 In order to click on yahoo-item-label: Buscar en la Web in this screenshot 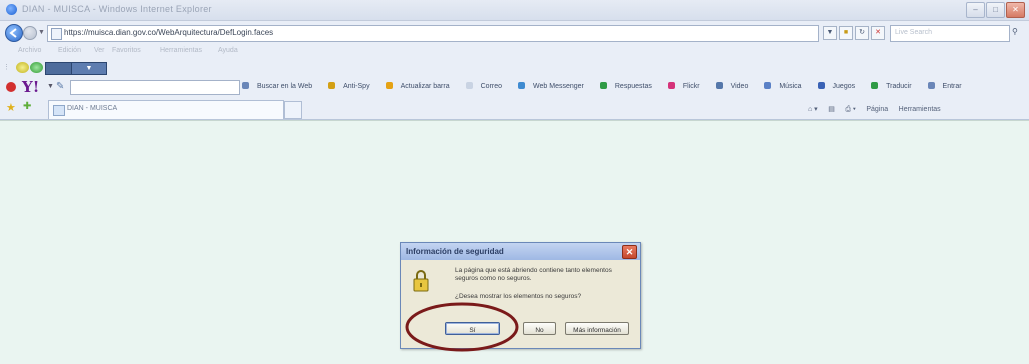, I will do `click(285, 86)`.